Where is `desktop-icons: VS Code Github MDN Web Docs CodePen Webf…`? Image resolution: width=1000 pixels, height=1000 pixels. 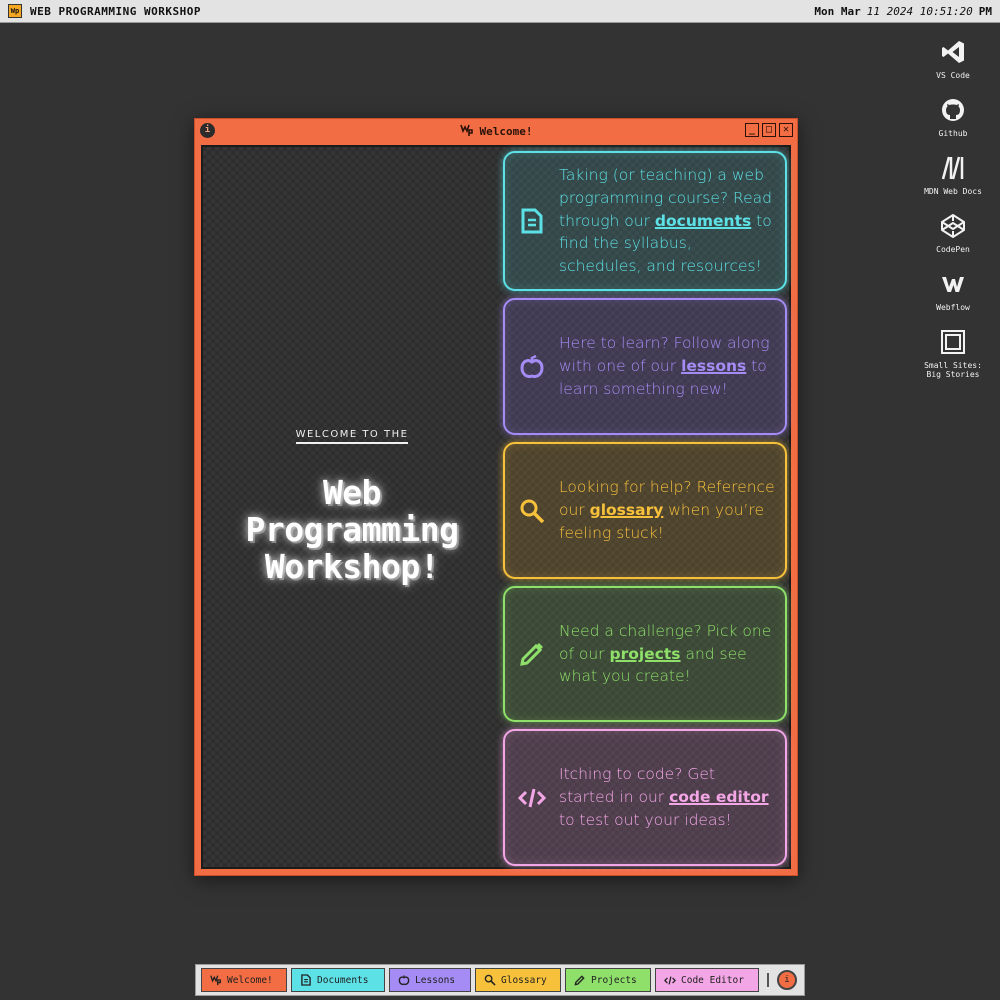
desktop-icons: VS Code Github MDN Web Docs CodePen Webf… is located at coordinates (953, 207).